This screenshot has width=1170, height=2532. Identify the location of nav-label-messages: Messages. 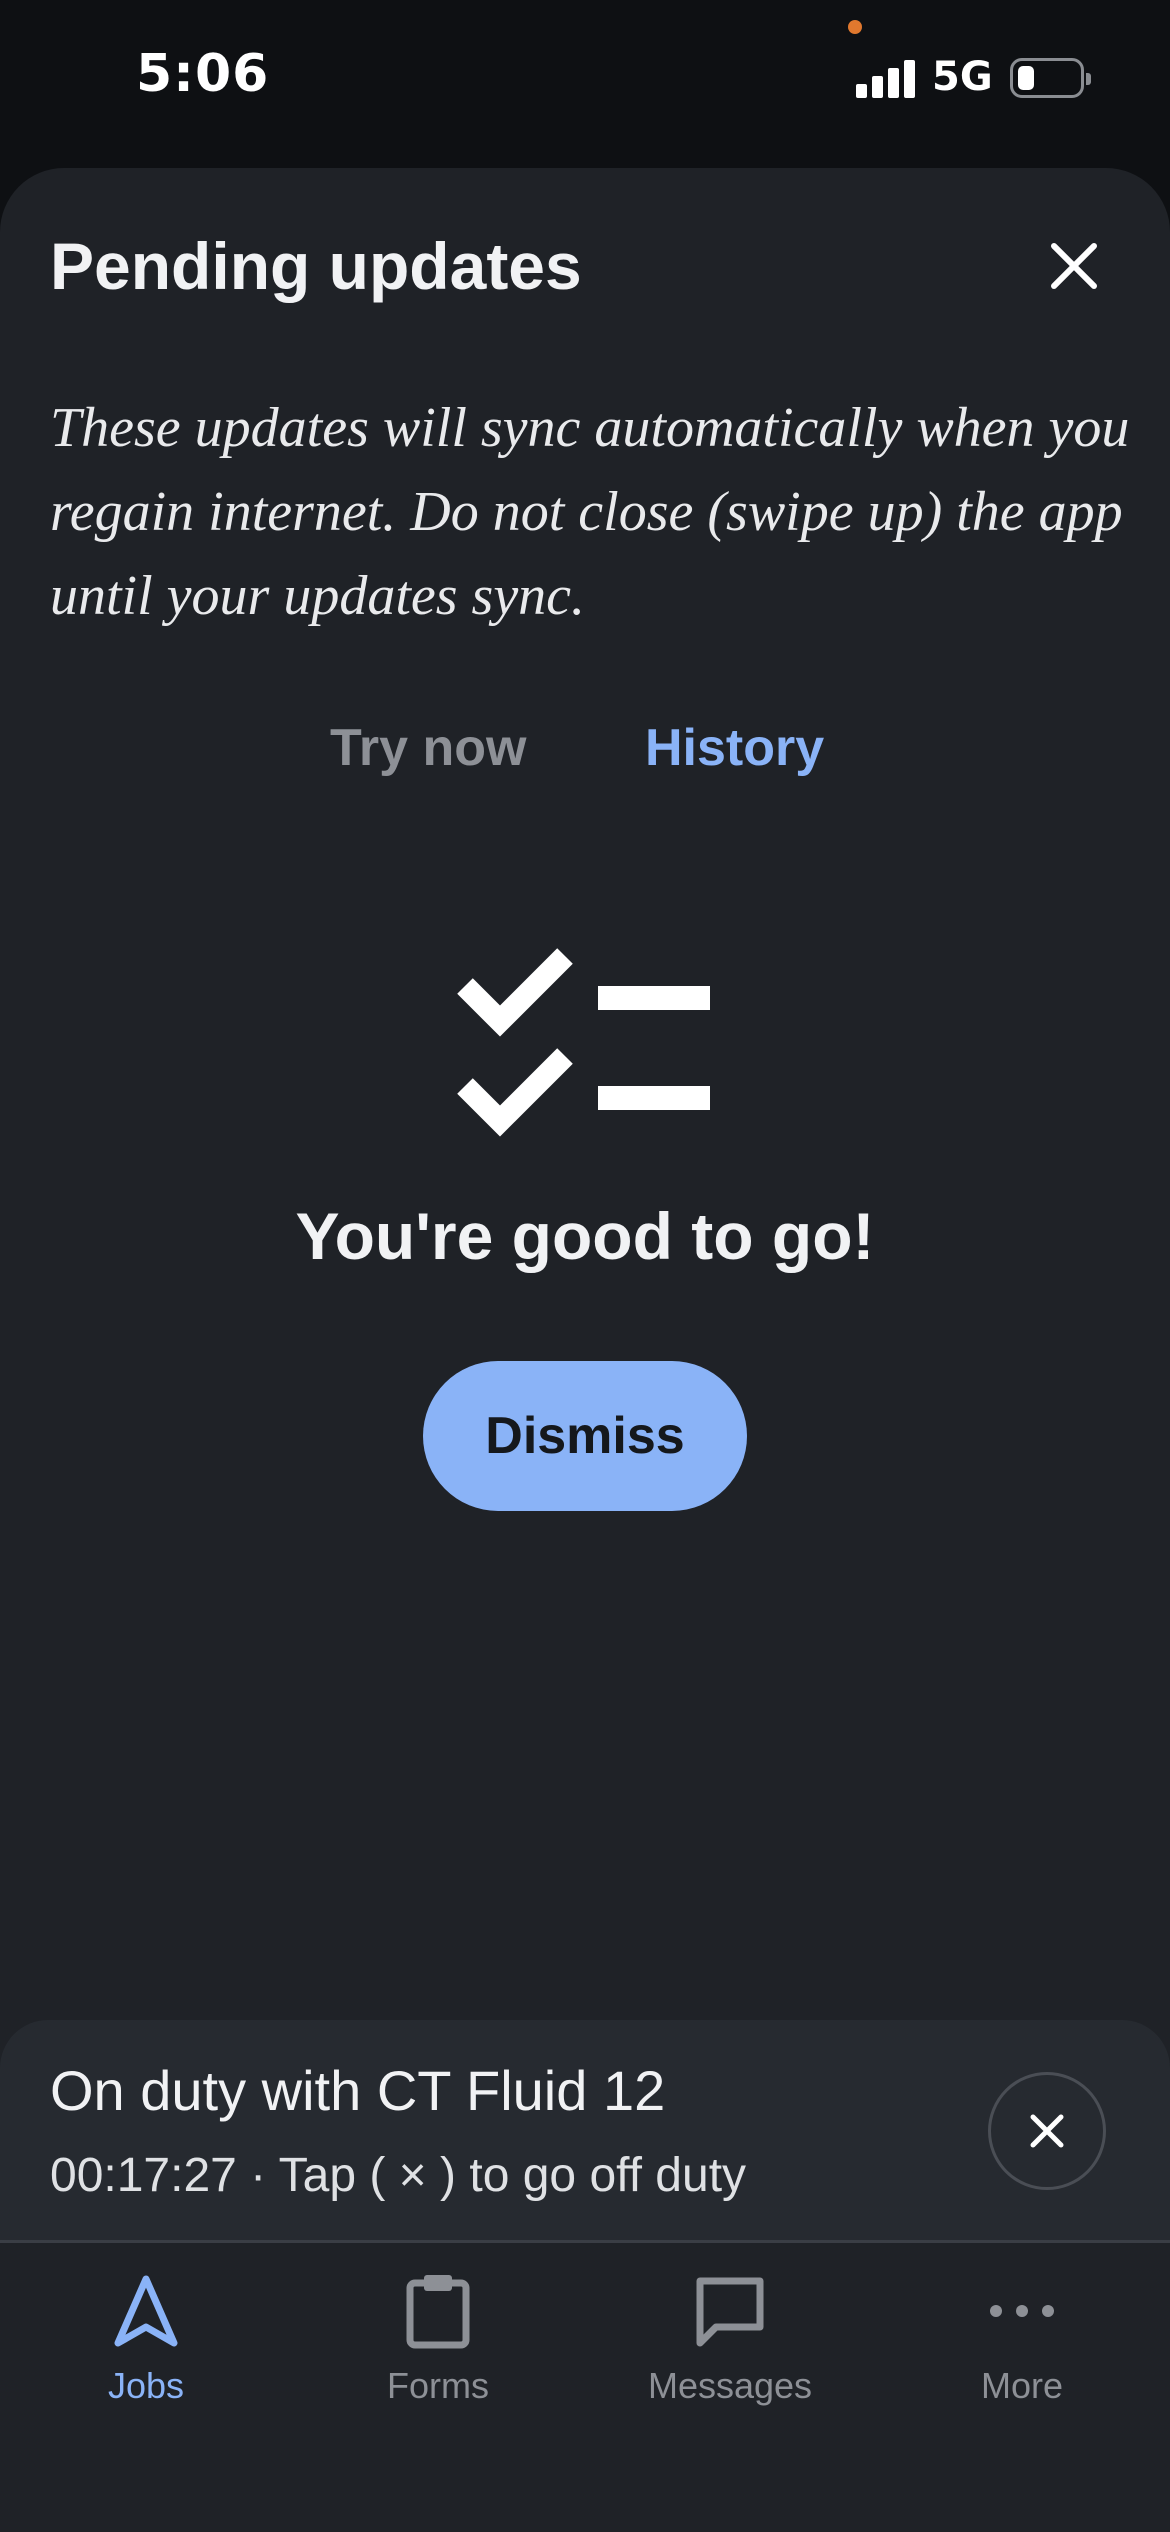
(730, 2385).